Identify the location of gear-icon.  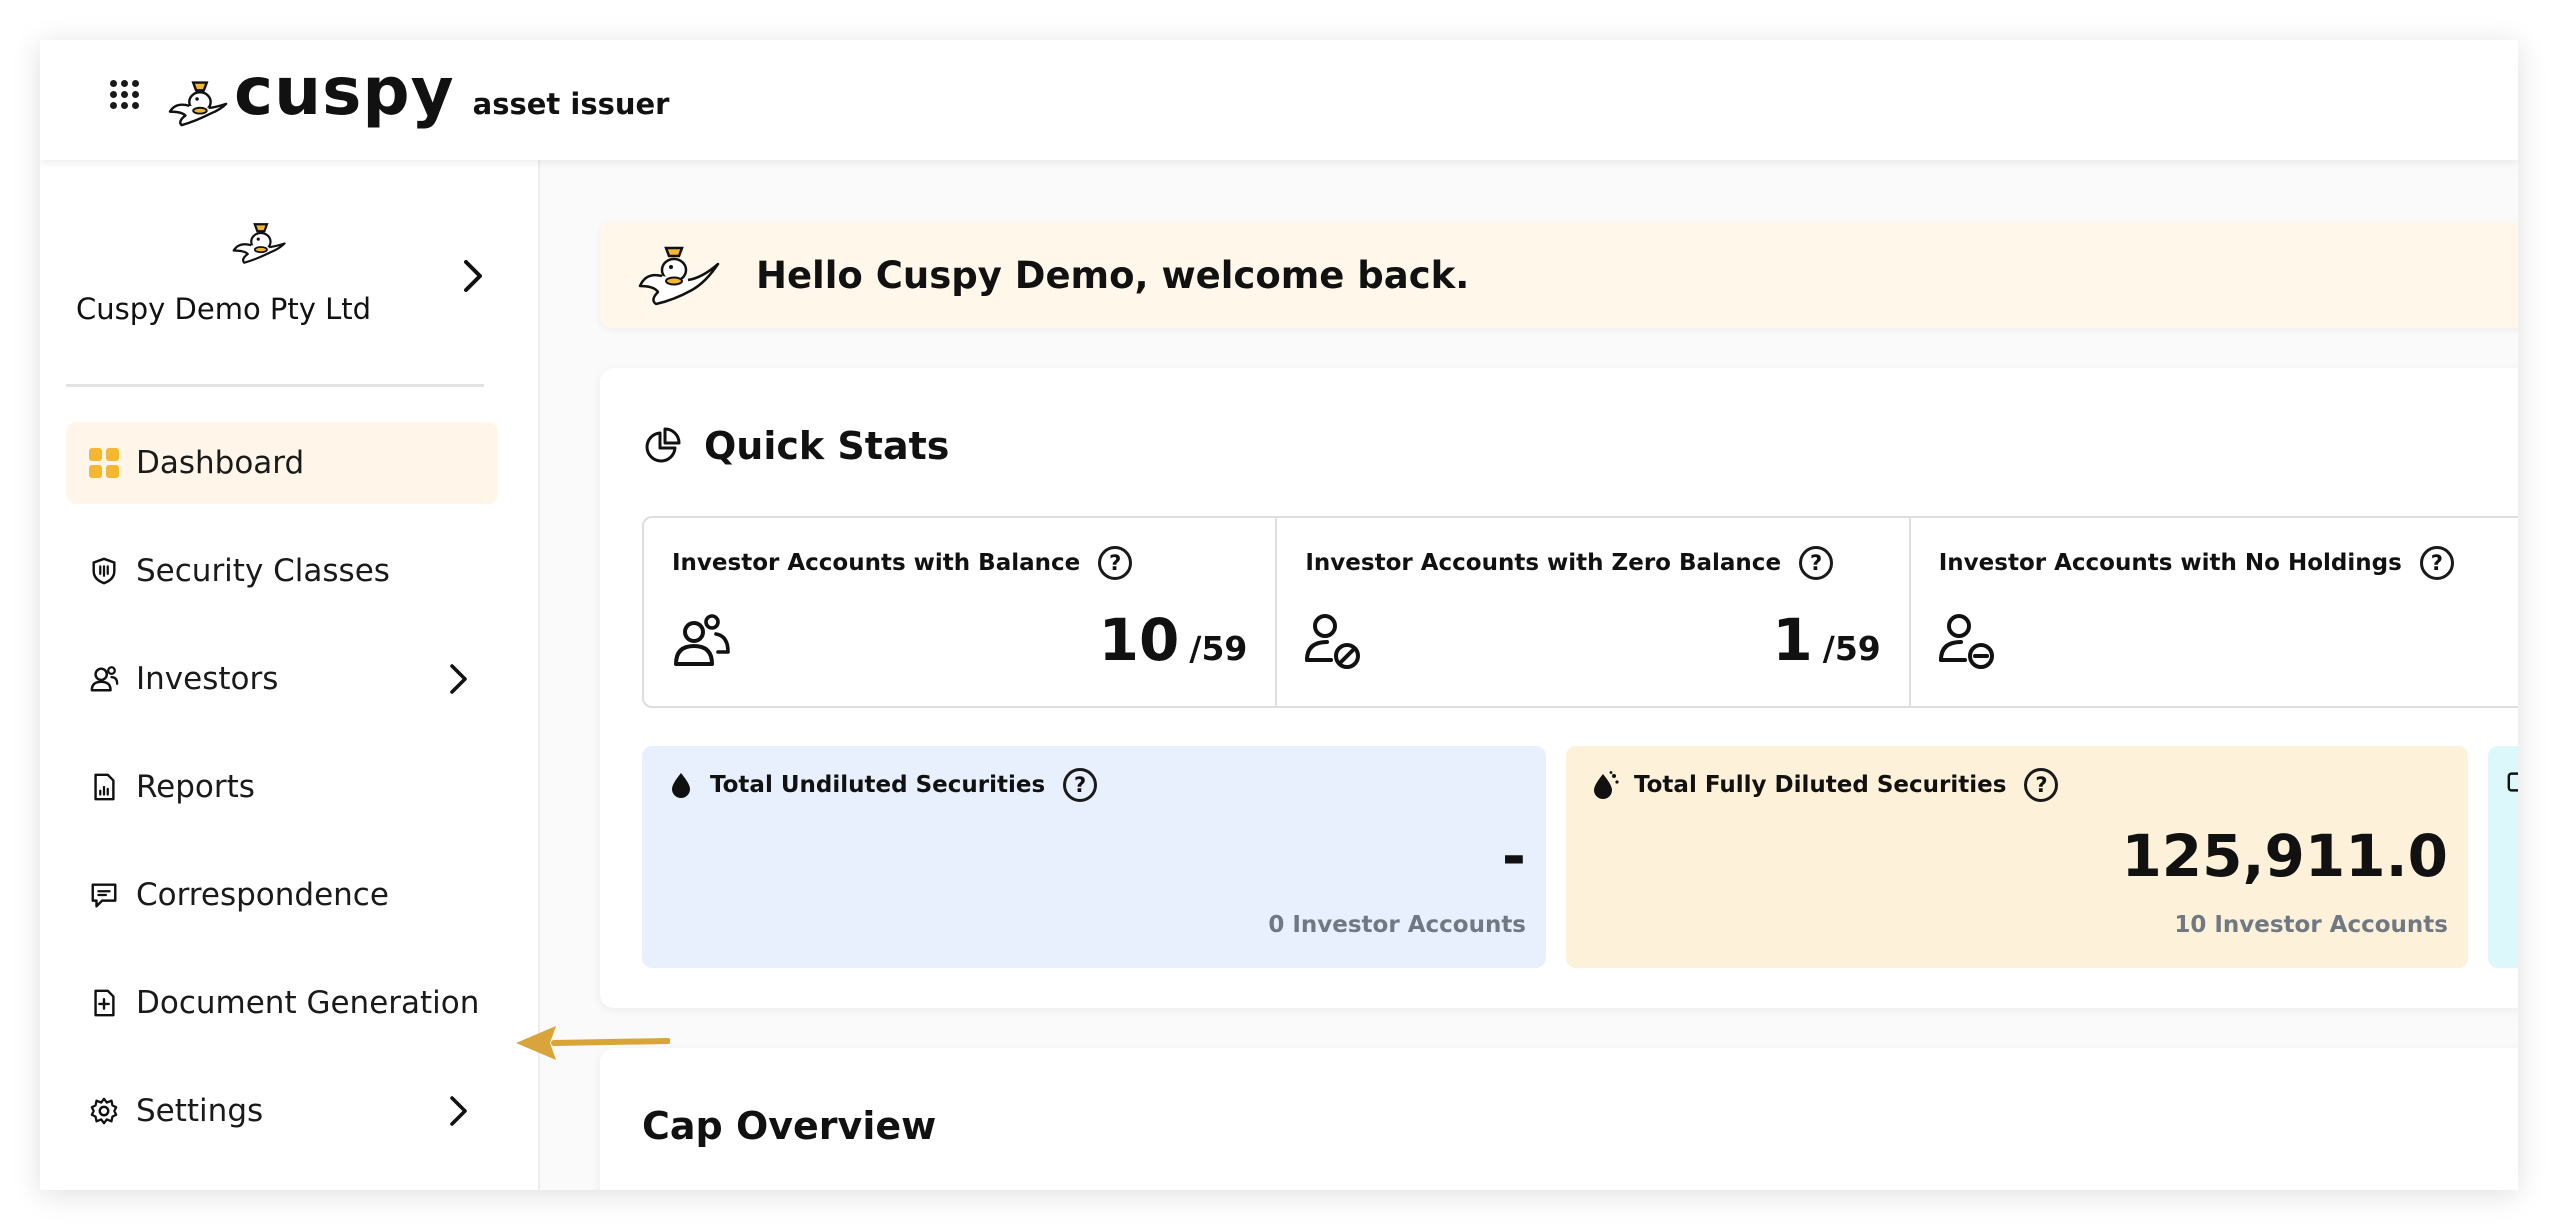
(104, 1111).